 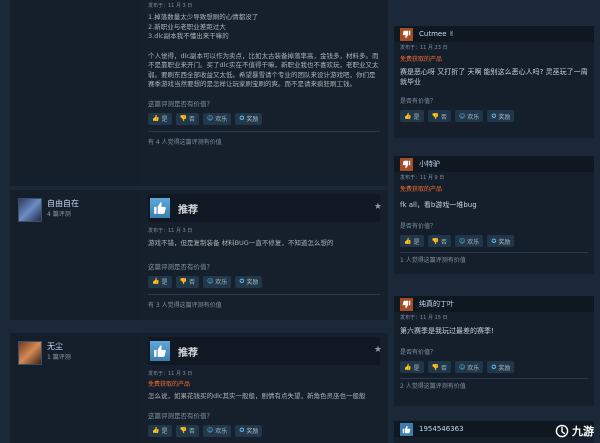 I want to click on helpful-question: 这篇评测是否有价值？, so click(x=180, y=266).